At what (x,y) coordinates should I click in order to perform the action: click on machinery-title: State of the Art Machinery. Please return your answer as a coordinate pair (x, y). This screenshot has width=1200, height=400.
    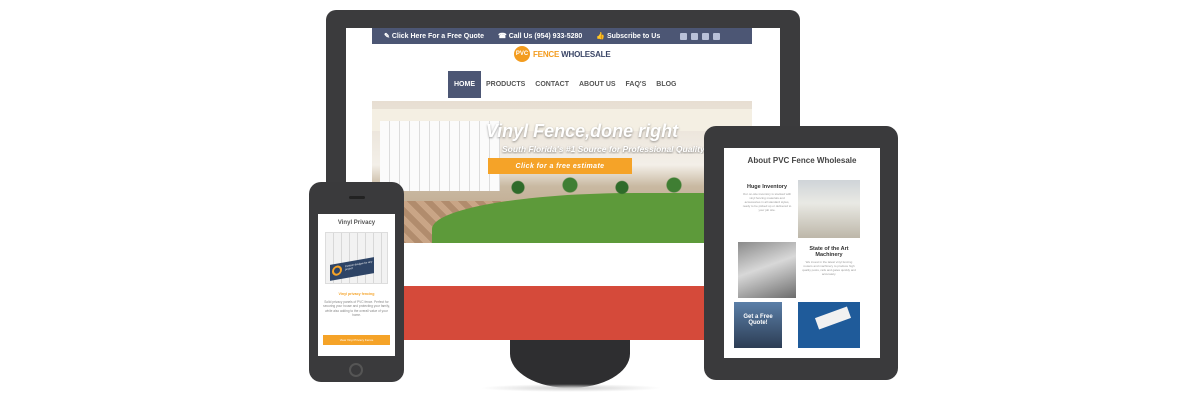
    Looking at the image, I should click on (829, 252).